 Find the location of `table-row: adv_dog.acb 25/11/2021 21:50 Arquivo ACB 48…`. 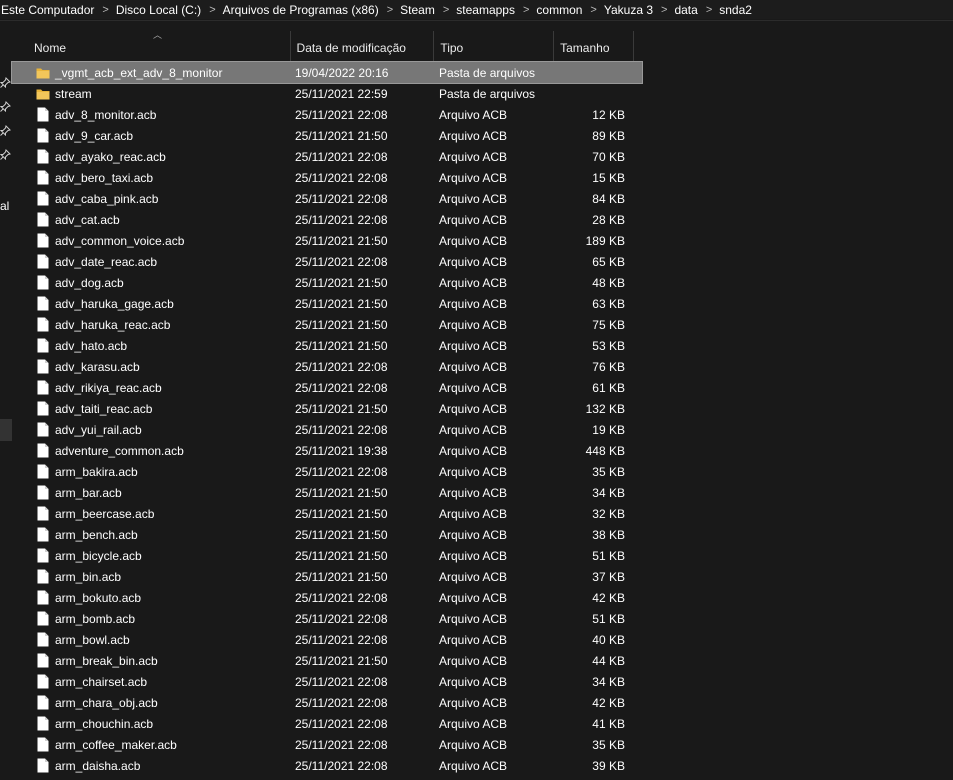

table-row: adv_dog.acb 25/11/2021 21:50 Arquivo ACB 48… is located at coordinates (327, 282).